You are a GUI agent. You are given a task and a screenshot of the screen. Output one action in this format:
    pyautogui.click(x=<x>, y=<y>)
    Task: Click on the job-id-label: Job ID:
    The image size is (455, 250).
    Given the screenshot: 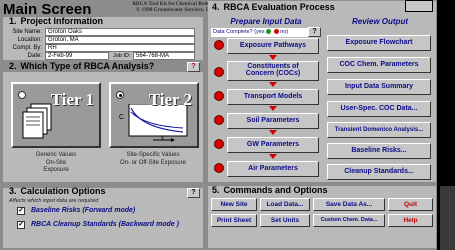 What is the action you would take?
    pyautogui.click(x=122, y=56)
    